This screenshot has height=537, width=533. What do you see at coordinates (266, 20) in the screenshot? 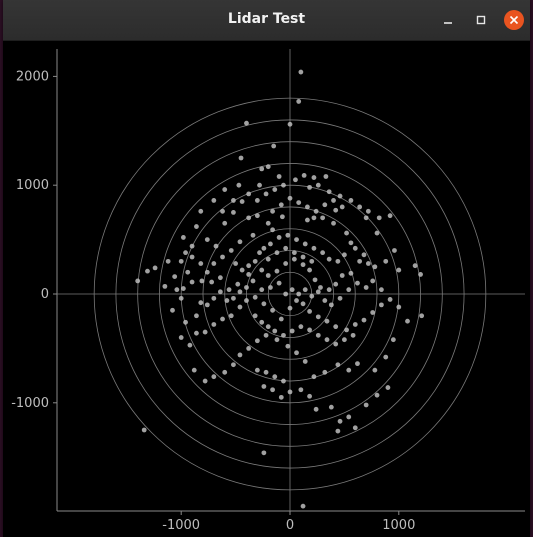
I see `title-bar: Lidar Test` at bounding box center [266, 20].